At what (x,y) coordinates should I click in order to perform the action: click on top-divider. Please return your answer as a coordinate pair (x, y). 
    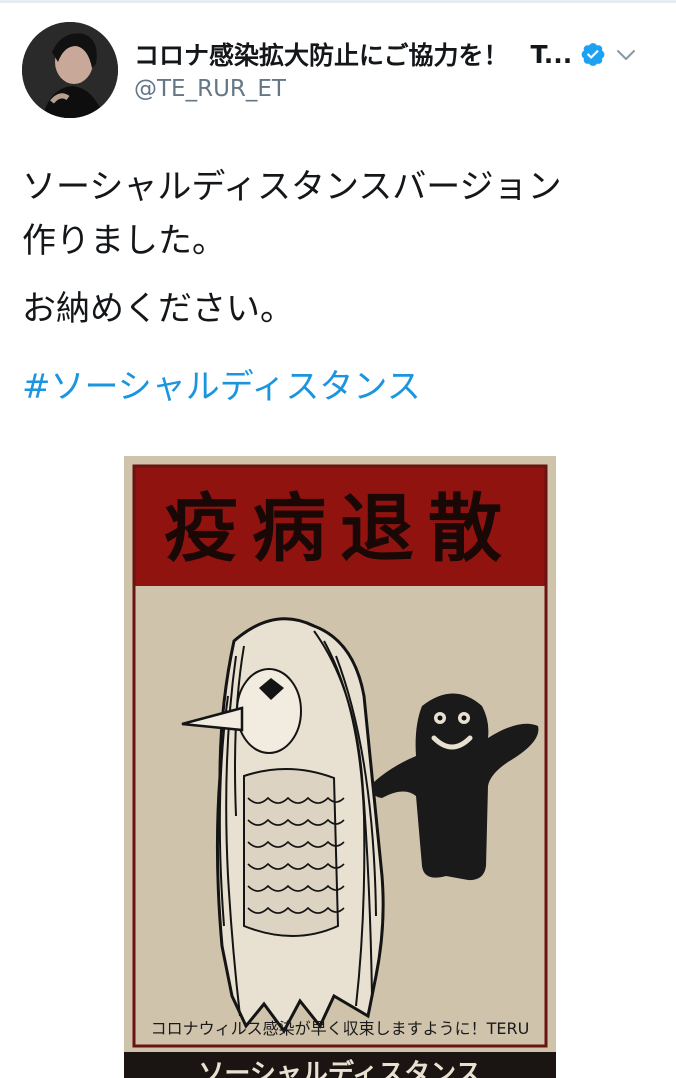
    Looking at the image, I should click on (338, 1).